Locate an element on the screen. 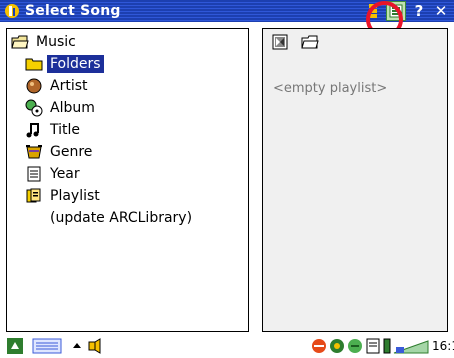 The width and height of the screenshot is (454, 358). genre-icon is located at coordinates (34, 152).